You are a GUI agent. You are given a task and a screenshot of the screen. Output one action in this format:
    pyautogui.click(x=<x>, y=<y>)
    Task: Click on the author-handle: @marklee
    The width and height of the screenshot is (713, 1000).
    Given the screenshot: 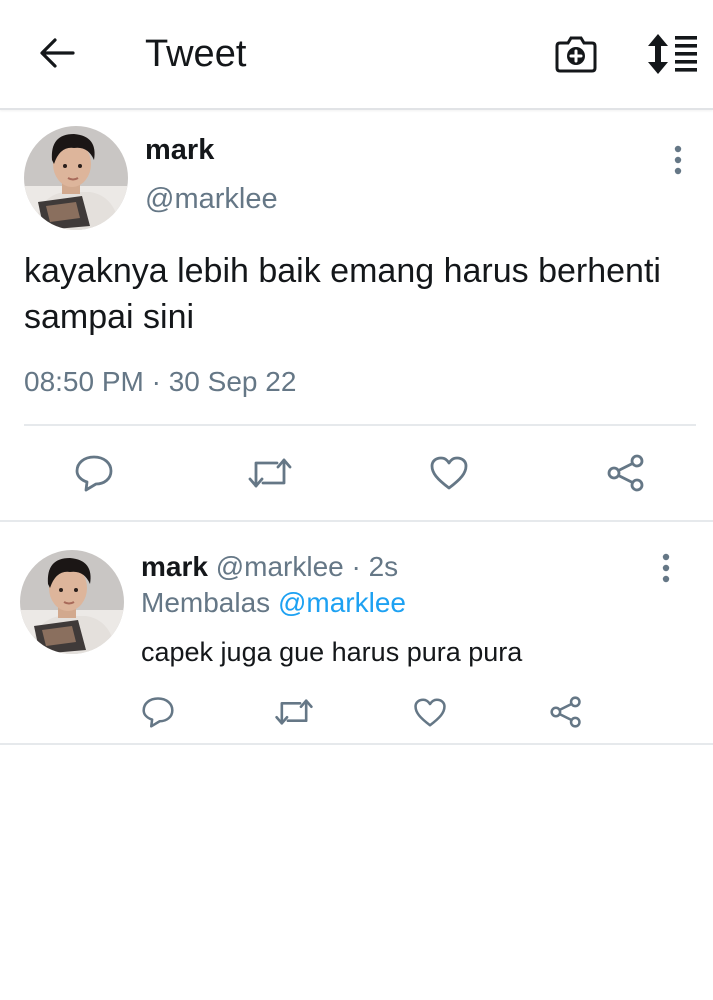 What is the action you would take?
    pyautogui.click(x=211, y=199)
    